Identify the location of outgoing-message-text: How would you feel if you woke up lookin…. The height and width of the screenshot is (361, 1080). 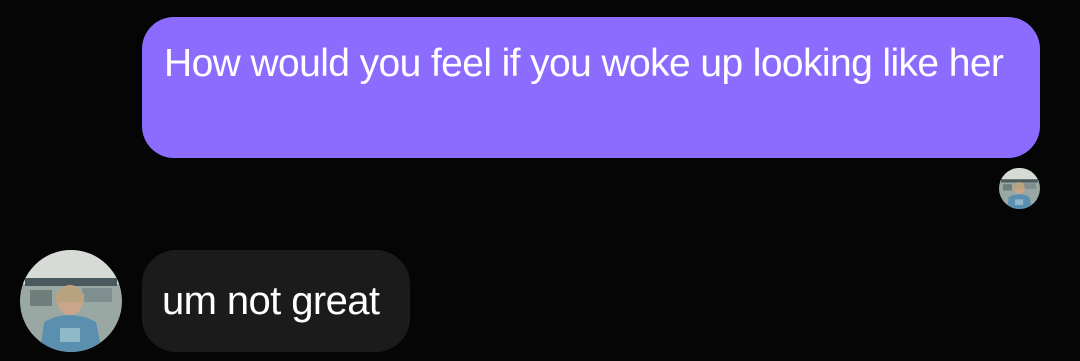
(584, 63).